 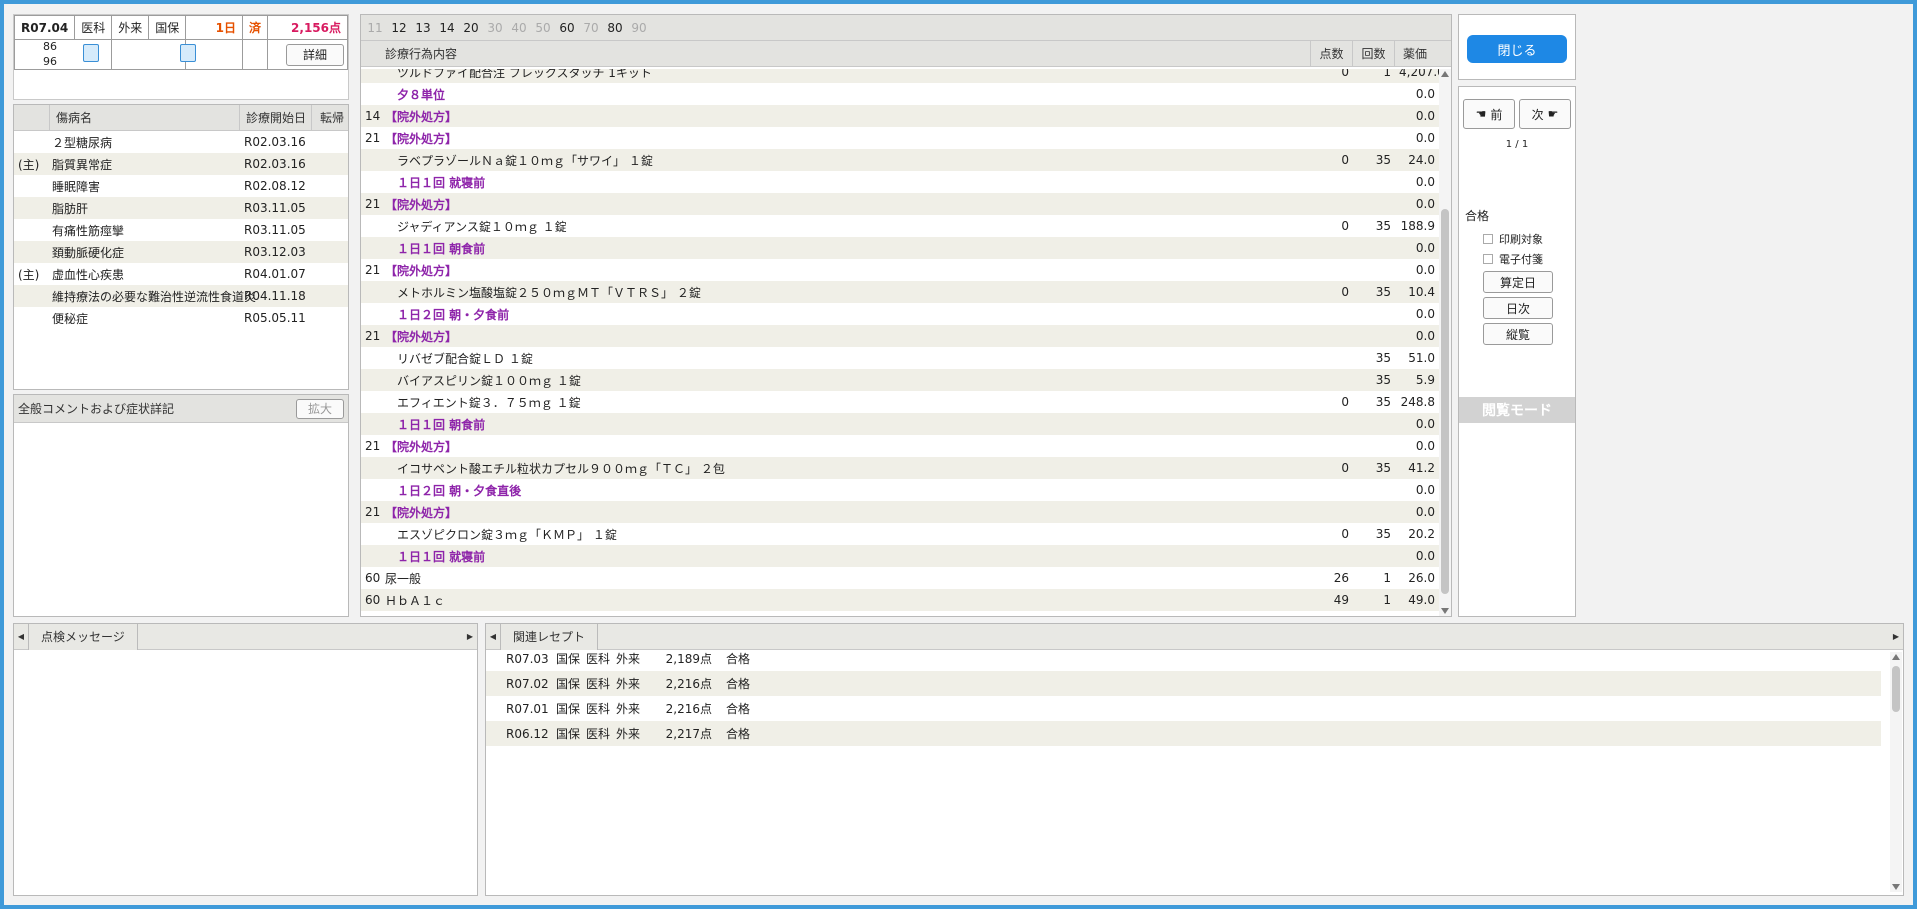 What do you see at coordinates (900, 380) in the screenshot?
I see `treatment-row: バイアスピリン錠１００ｍｇ １錠 35 5.9` at bounding box center [900, 380].